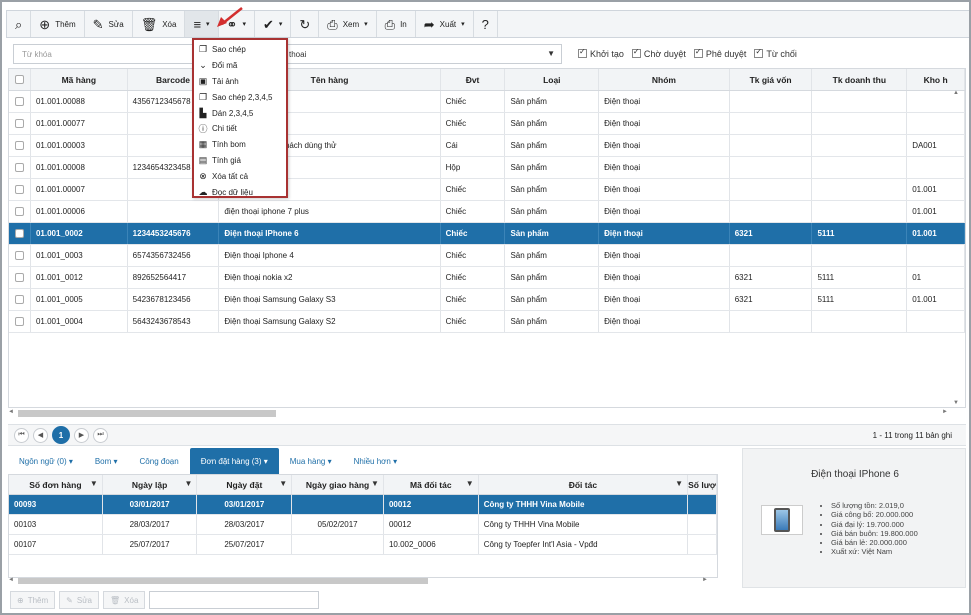  What do you see at coordinates (338, 484) in the screenshot?
I see `col-header: Ngày giao hàng ▼` at bounding box center [338, 484].